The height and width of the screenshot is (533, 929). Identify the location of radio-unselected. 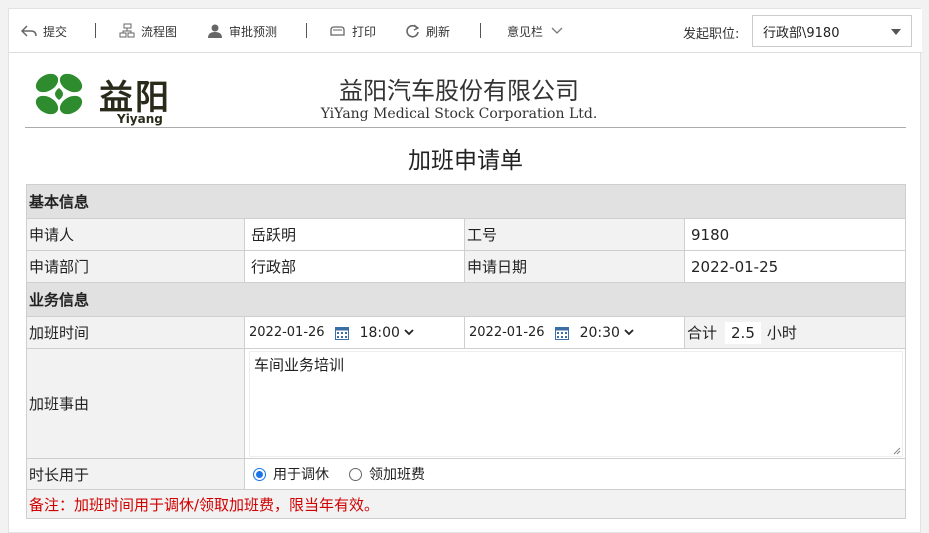
(355, 474).